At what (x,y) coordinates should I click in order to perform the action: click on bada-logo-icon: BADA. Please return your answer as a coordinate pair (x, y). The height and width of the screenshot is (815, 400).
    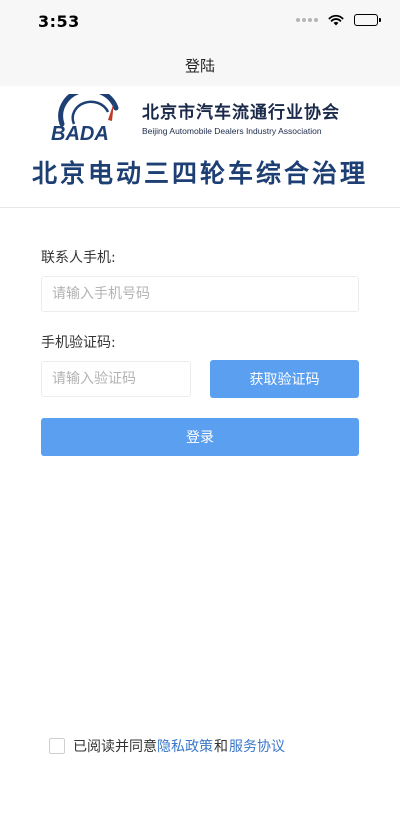
    Looking at the image, I should click on (85, 119).